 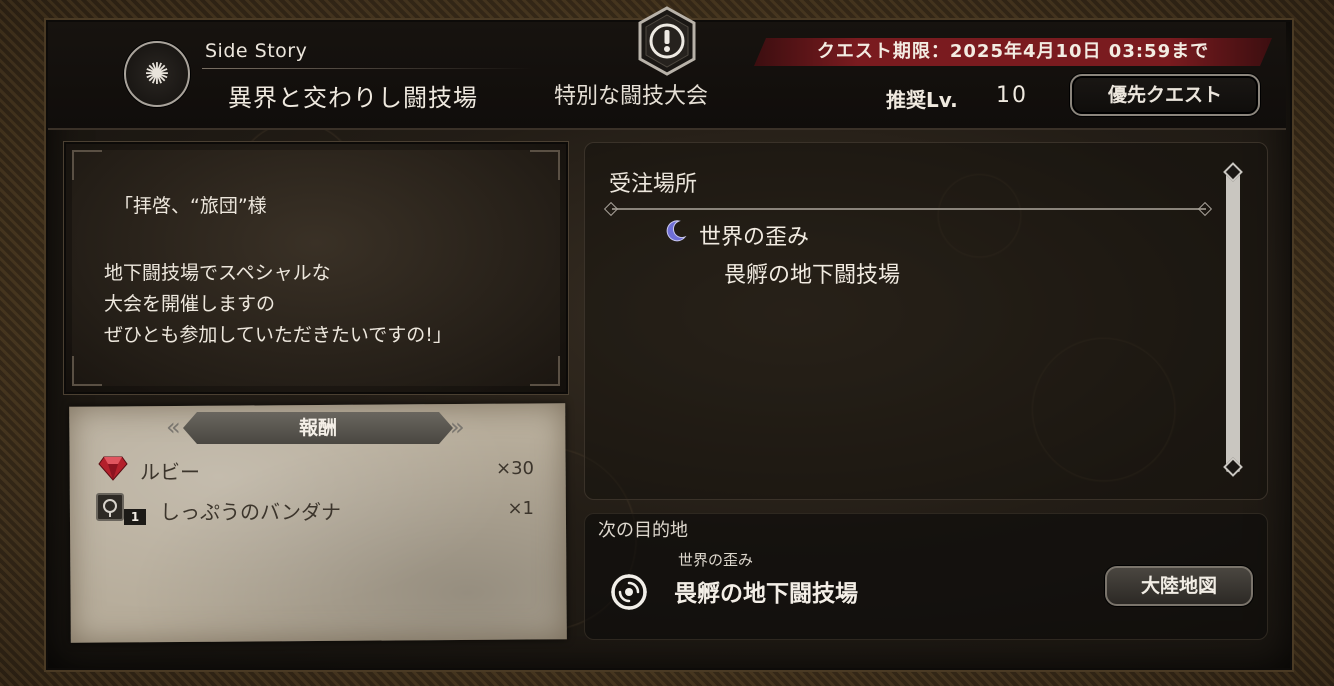 What do you see at coordinates (631, 96) in the screenshot?
I see `quest-subtitle: 特別な闘技大会` at bounding box center [631, 96].